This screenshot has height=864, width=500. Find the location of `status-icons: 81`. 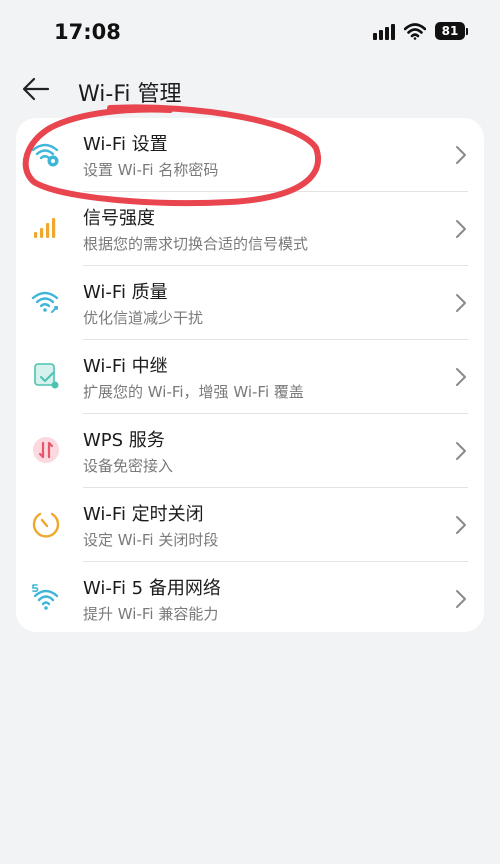

status-icons: 81 is located at coordinates (420, 31).